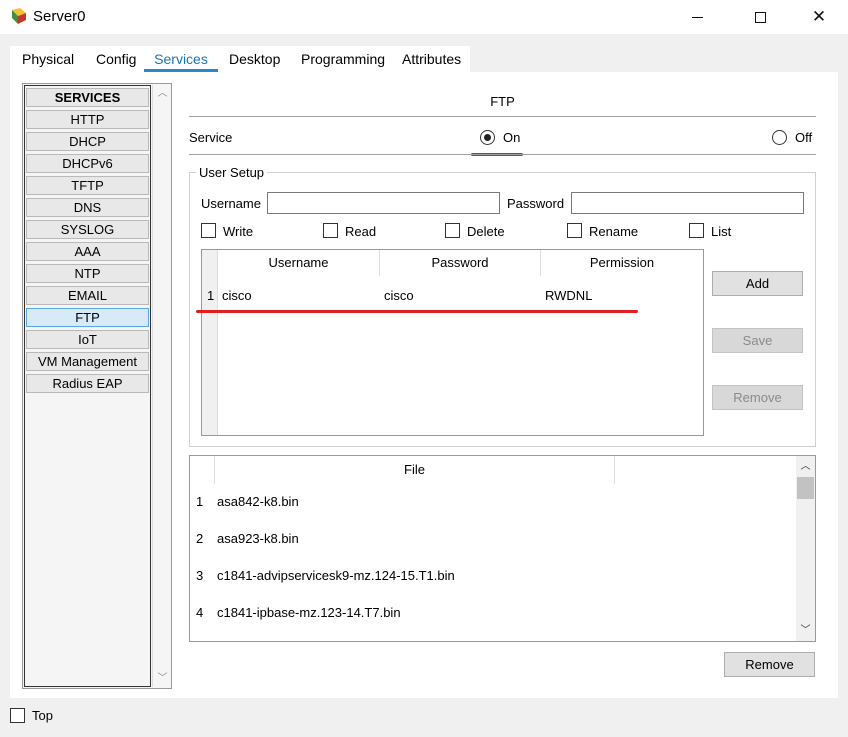 The image size is (848, 737). What do you see at coordinates (696, 230) in the screenshot?
I see `list-checkbox` at bounding box center [696, 230].